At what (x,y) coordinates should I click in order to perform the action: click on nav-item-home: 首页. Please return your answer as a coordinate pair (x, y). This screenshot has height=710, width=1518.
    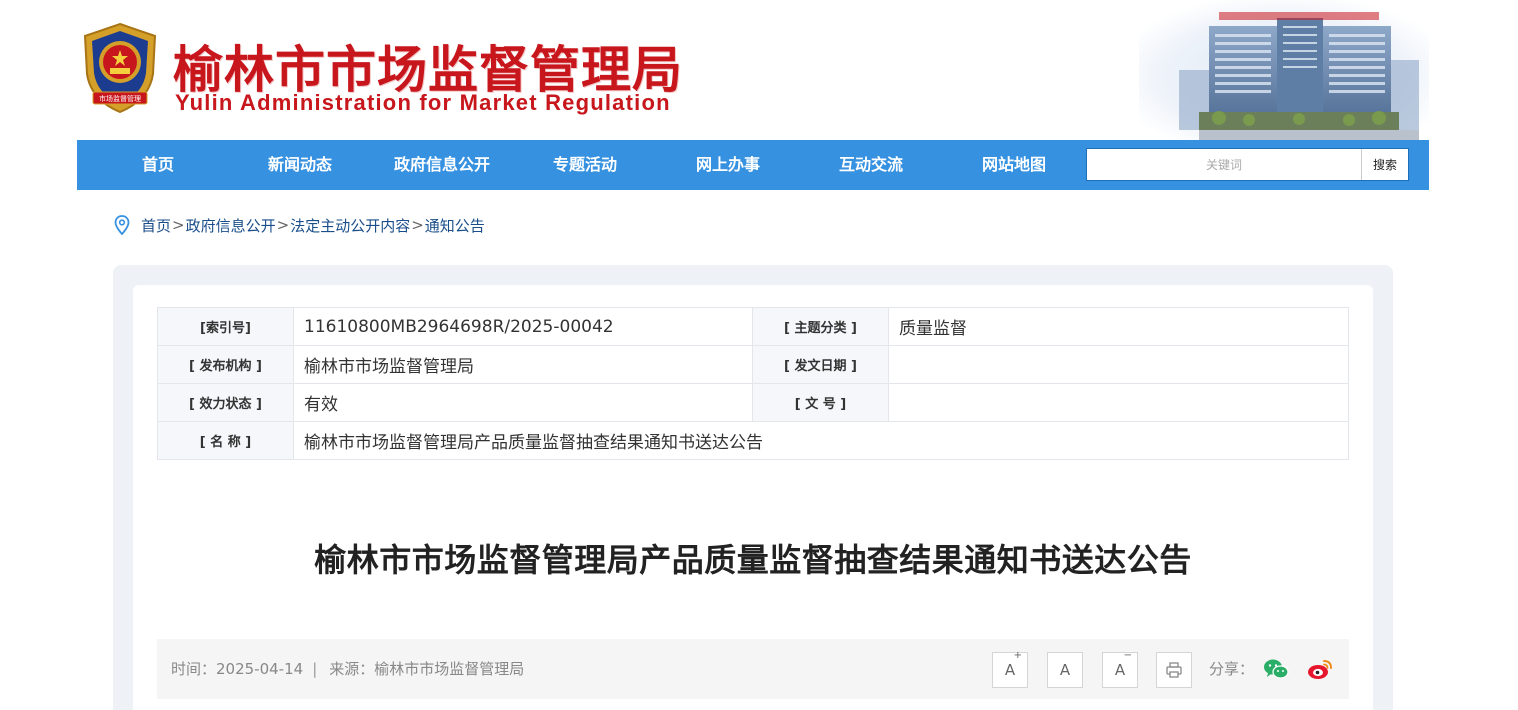
    Looking at the image, I should click on (158, 165).